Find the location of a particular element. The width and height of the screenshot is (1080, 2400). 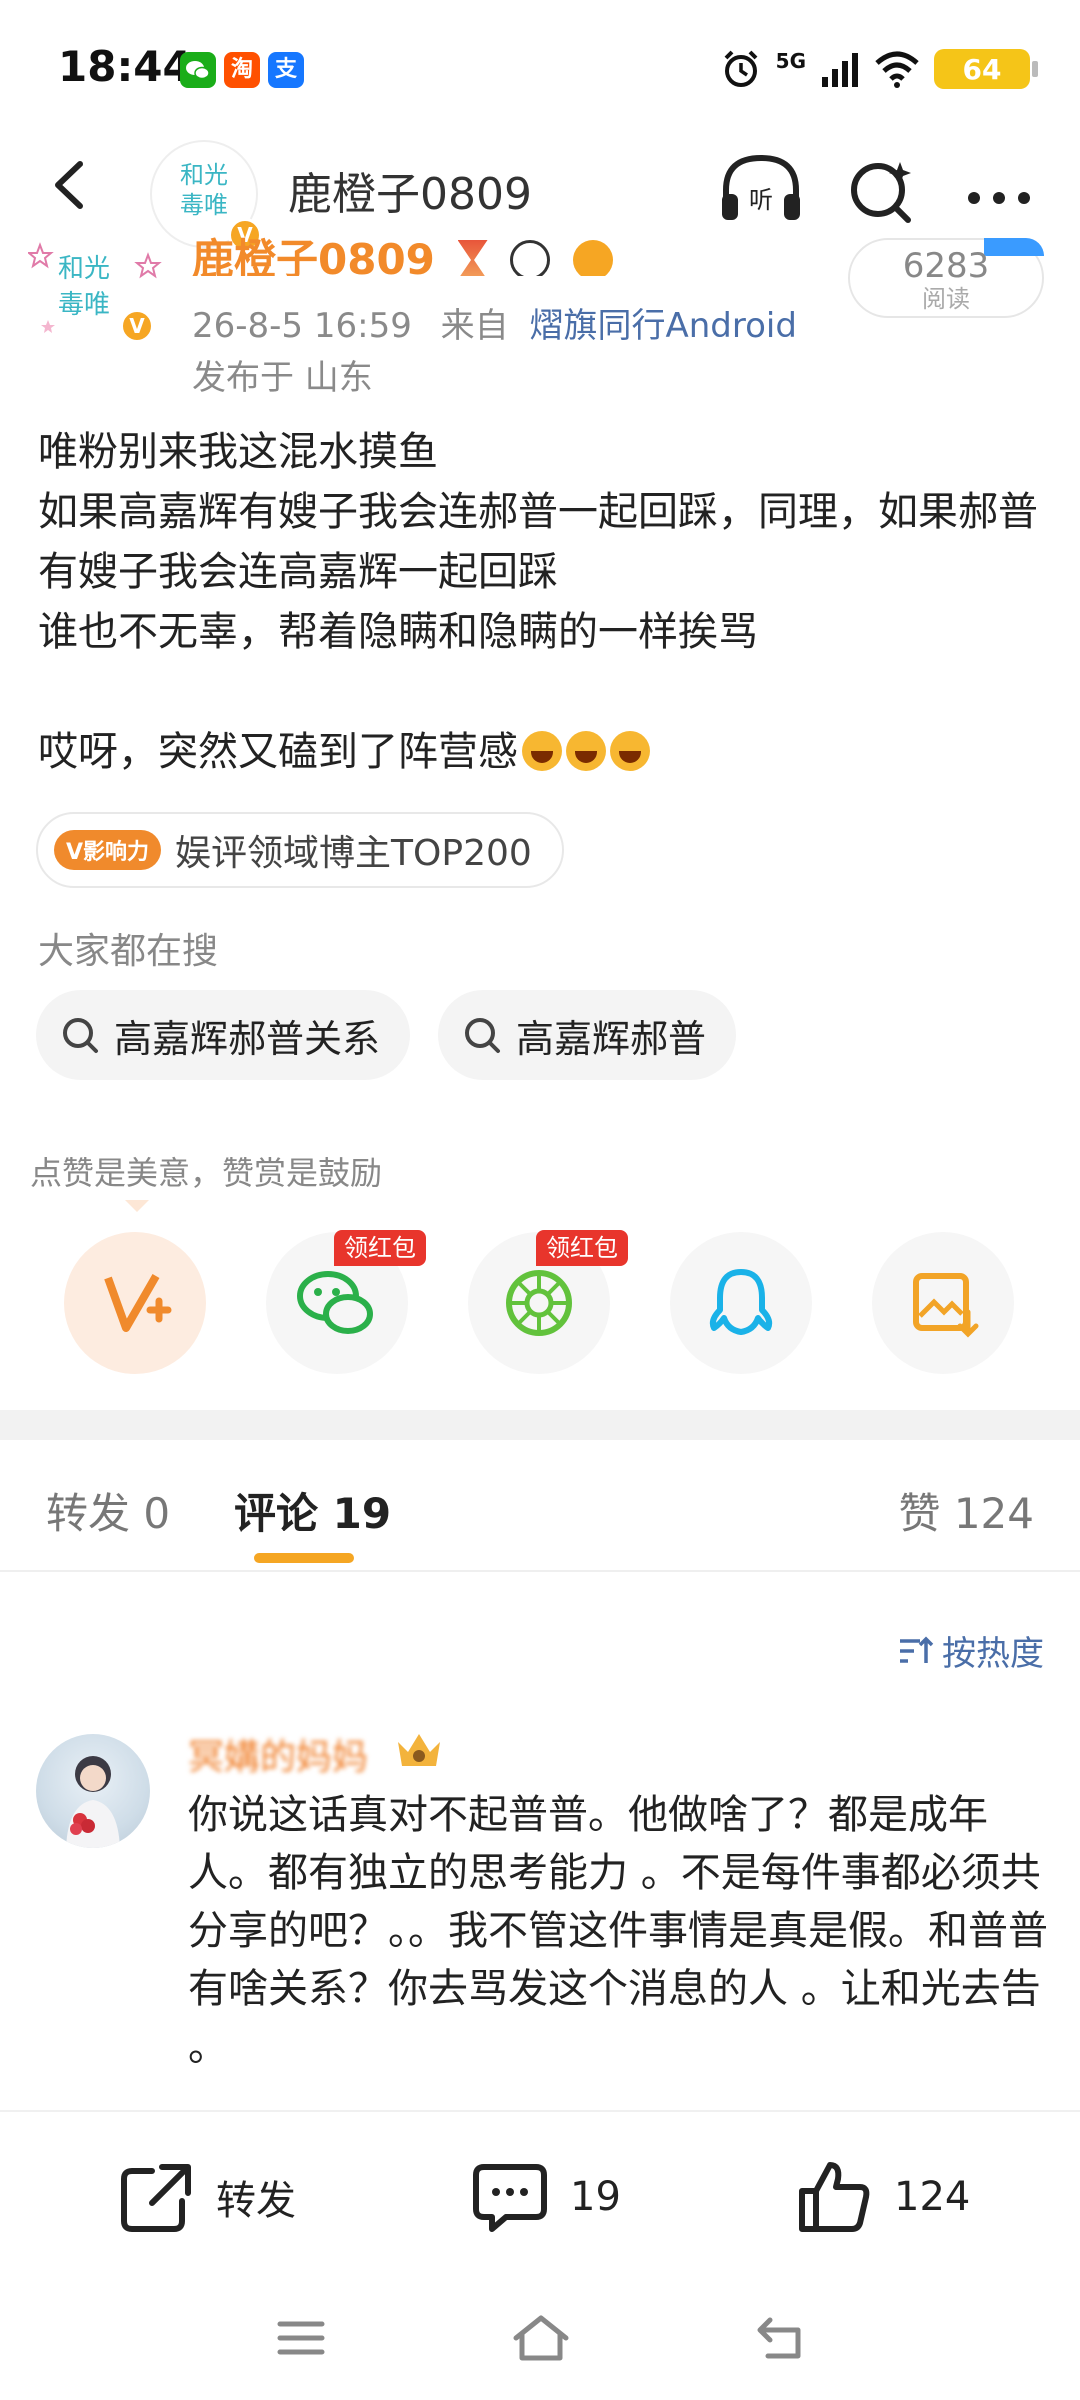

back-nav-button is located at coordinates (781, 2338).